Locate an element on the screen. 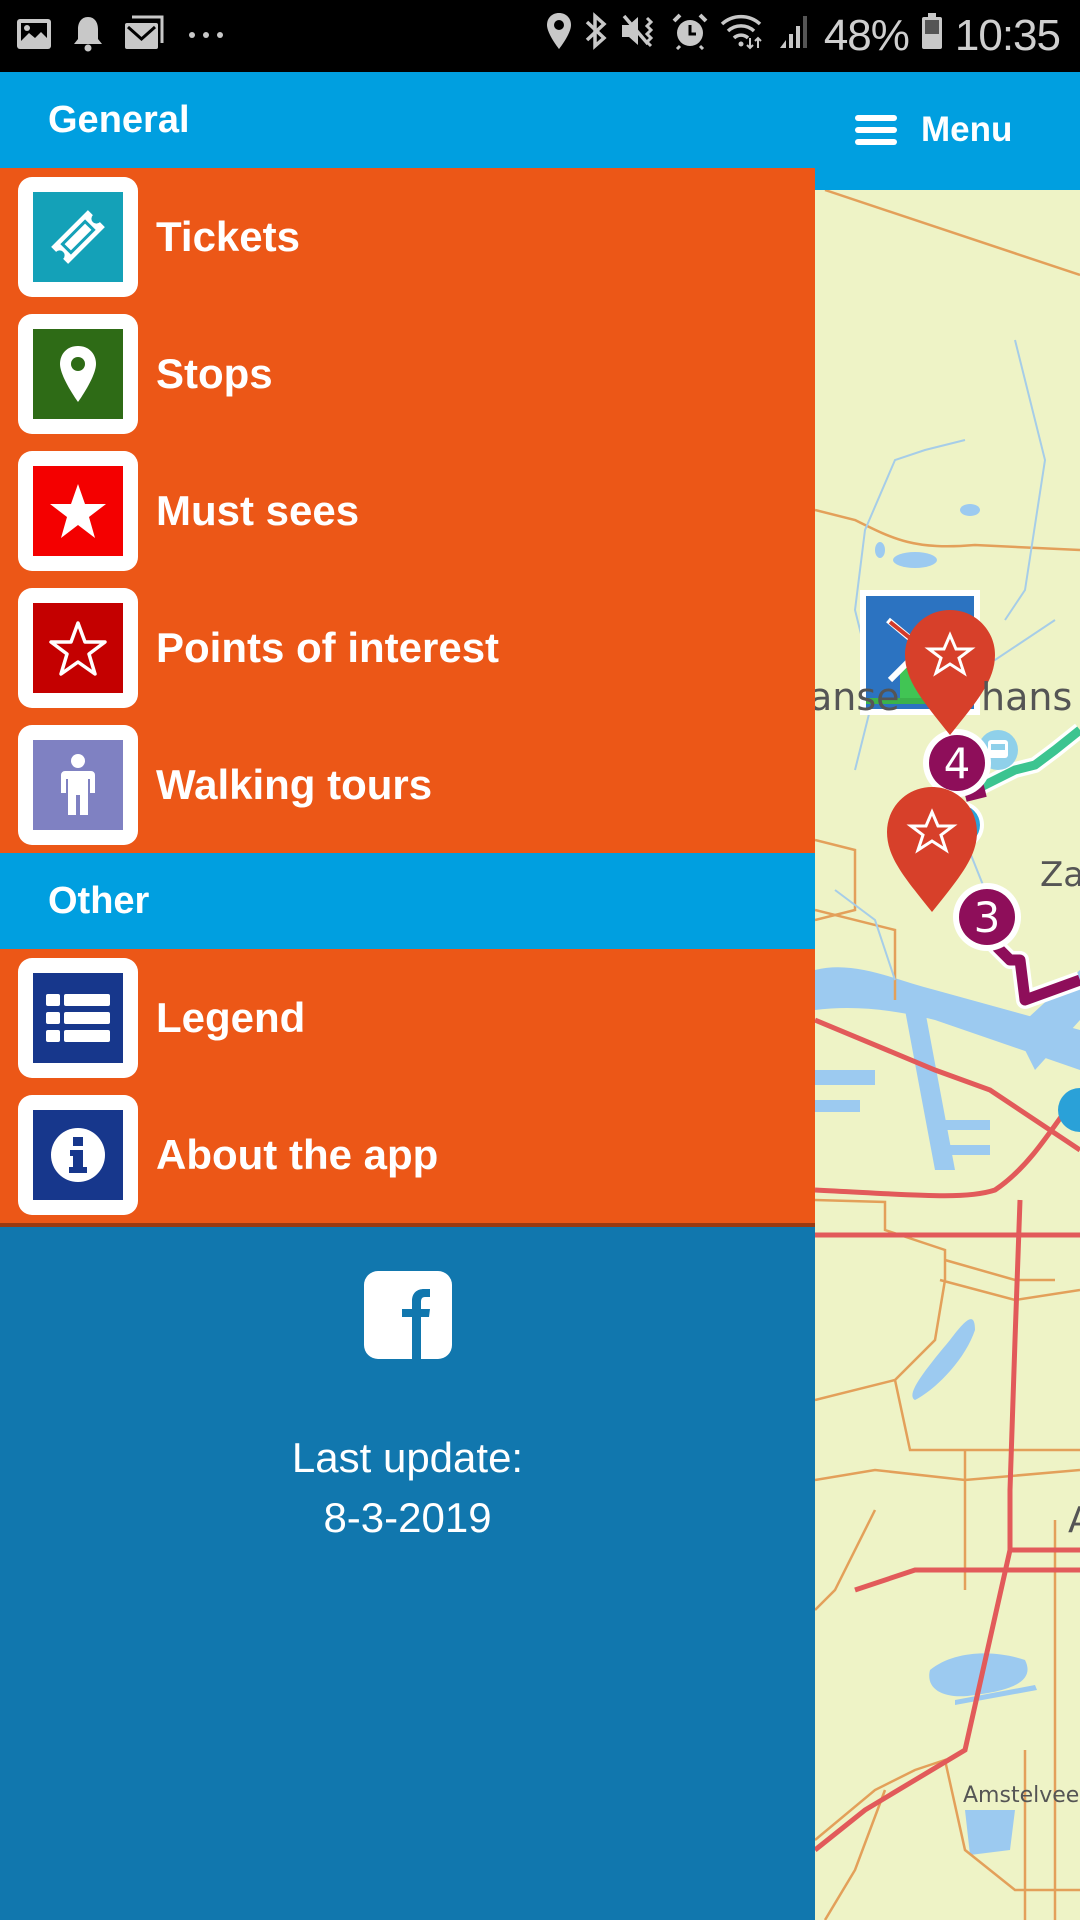 The height and width of the screenshot is (1920, 1080). stop-number-marker: 3 is located at coordinates (987, 917).